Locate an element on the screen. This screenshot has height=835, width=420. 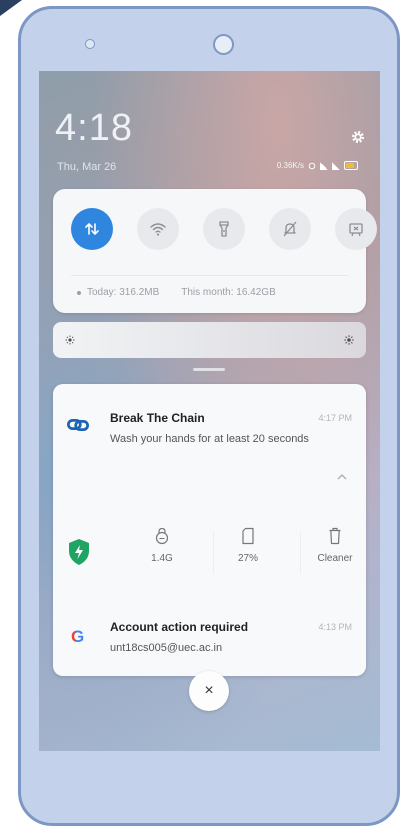
notification-title: Account action required is located at coordinates (179, 627).